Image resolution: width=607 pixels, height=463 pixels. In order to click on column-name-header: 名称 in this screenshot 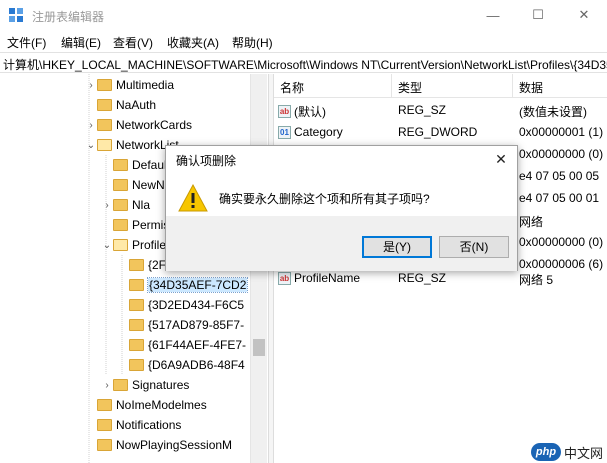, I will do `click(292, 87)`.